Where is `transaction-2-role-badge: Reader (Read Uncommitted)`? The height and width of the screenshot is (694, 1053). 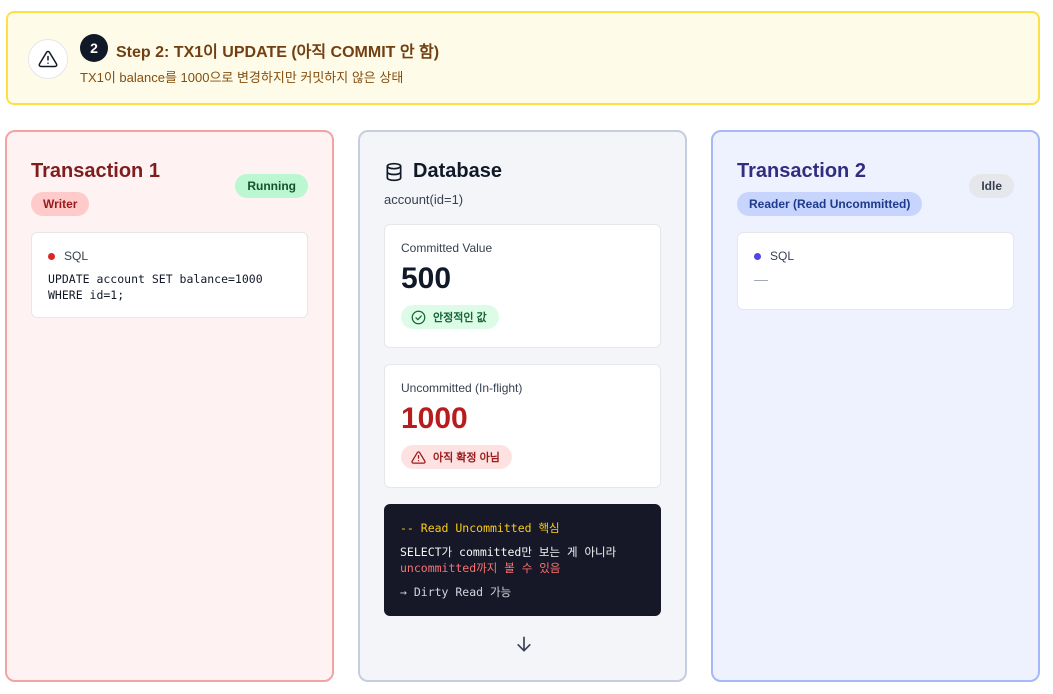 transaction-2-role-badge: Reader (Read Uncommitted) is located at coordinates (830, 204).